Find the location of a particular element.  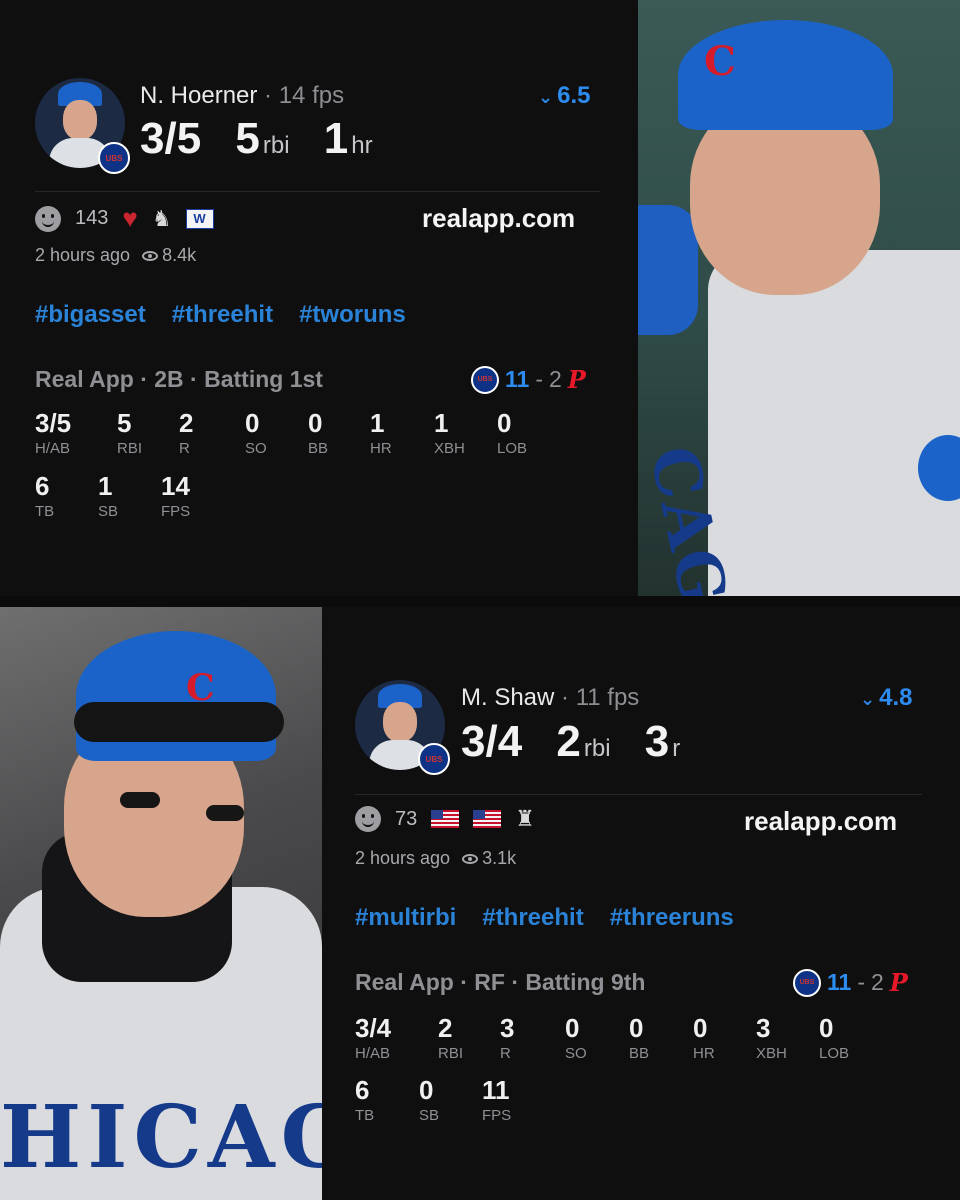

headline-hr-value: 1 is located at coordinates (336, 138).